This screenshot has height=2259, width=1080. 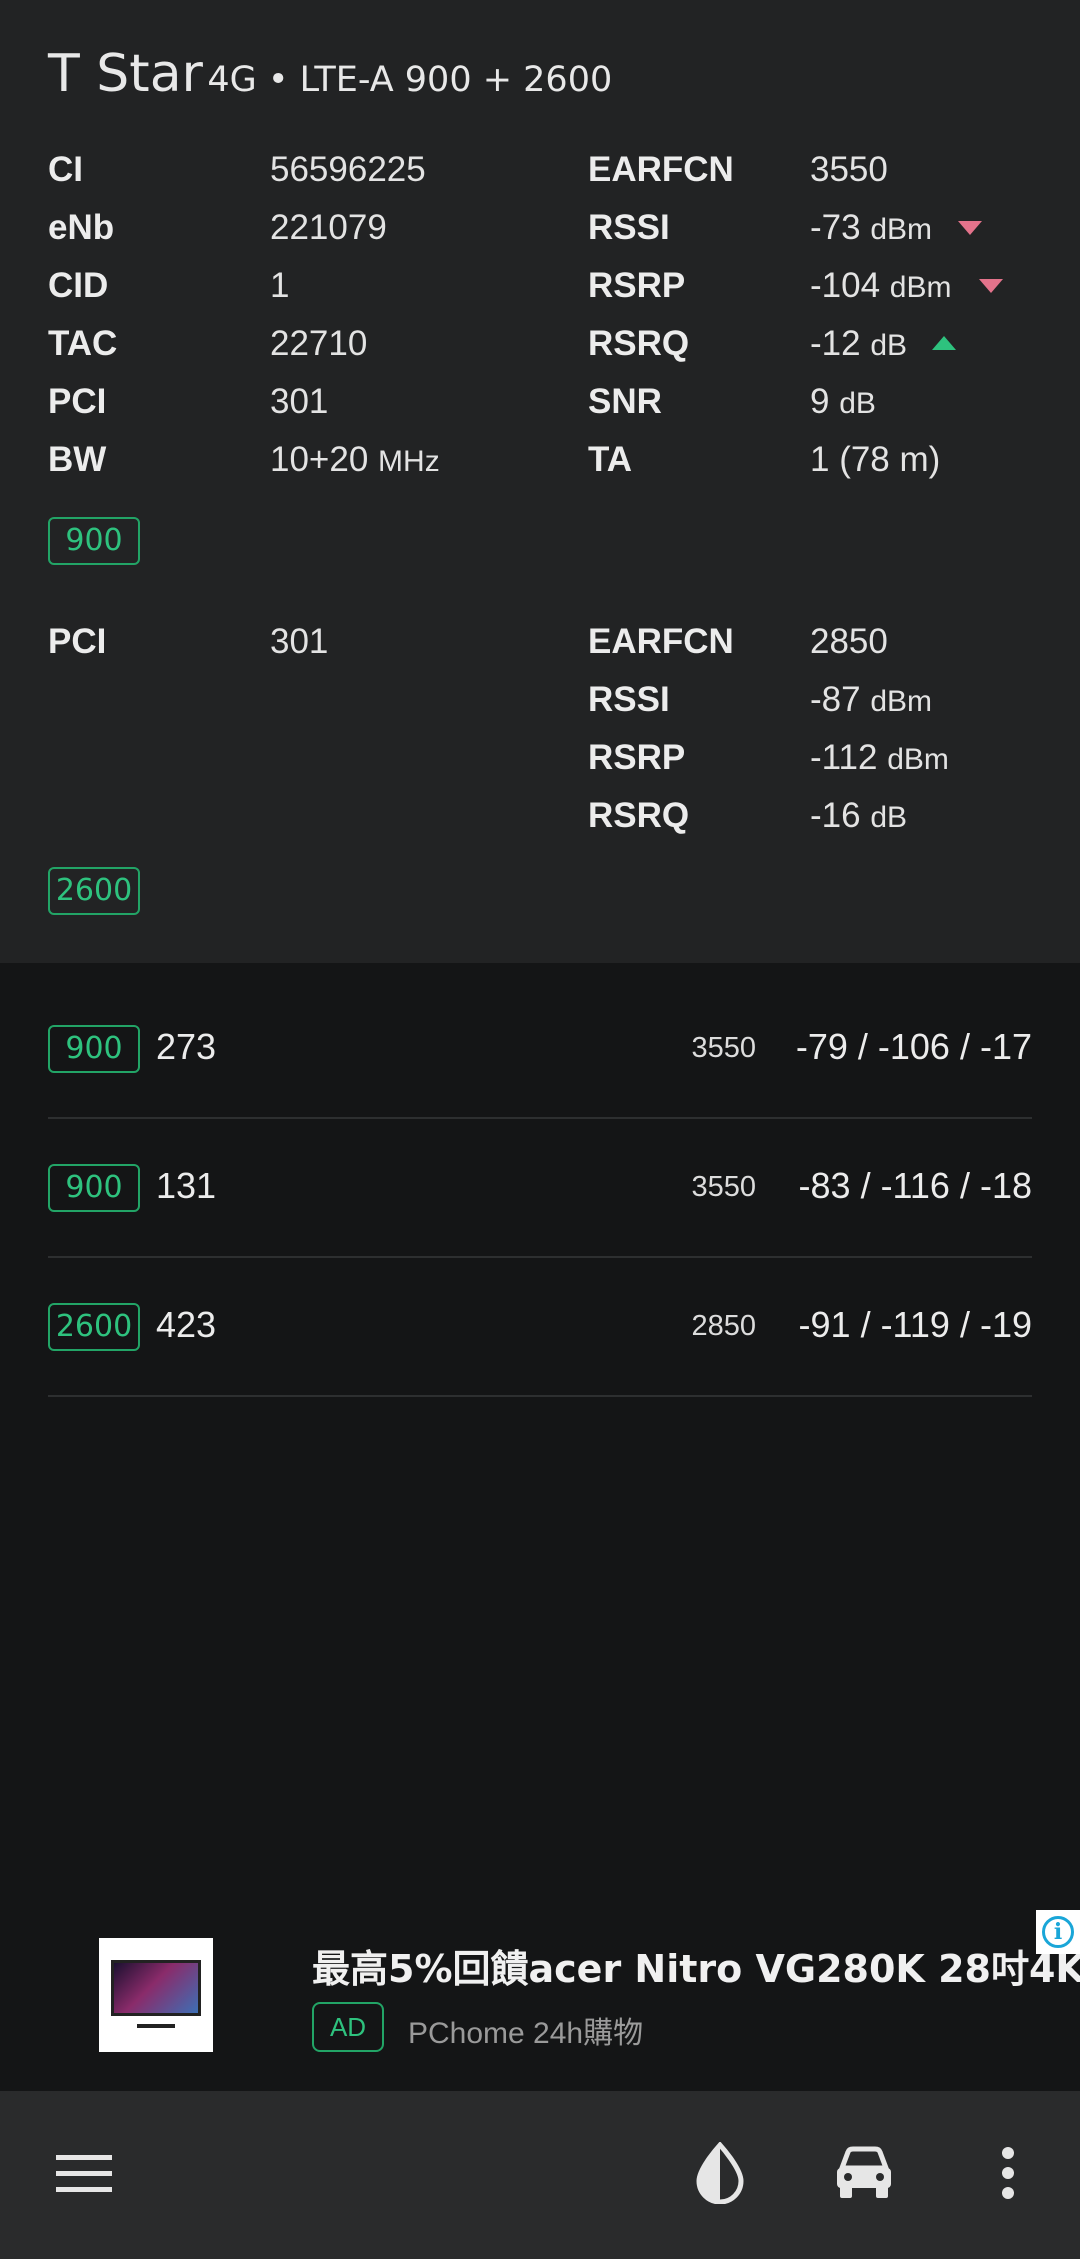 I want to click on value-rsrp-wrap: -104 dBm, so click(x=880, y=287).